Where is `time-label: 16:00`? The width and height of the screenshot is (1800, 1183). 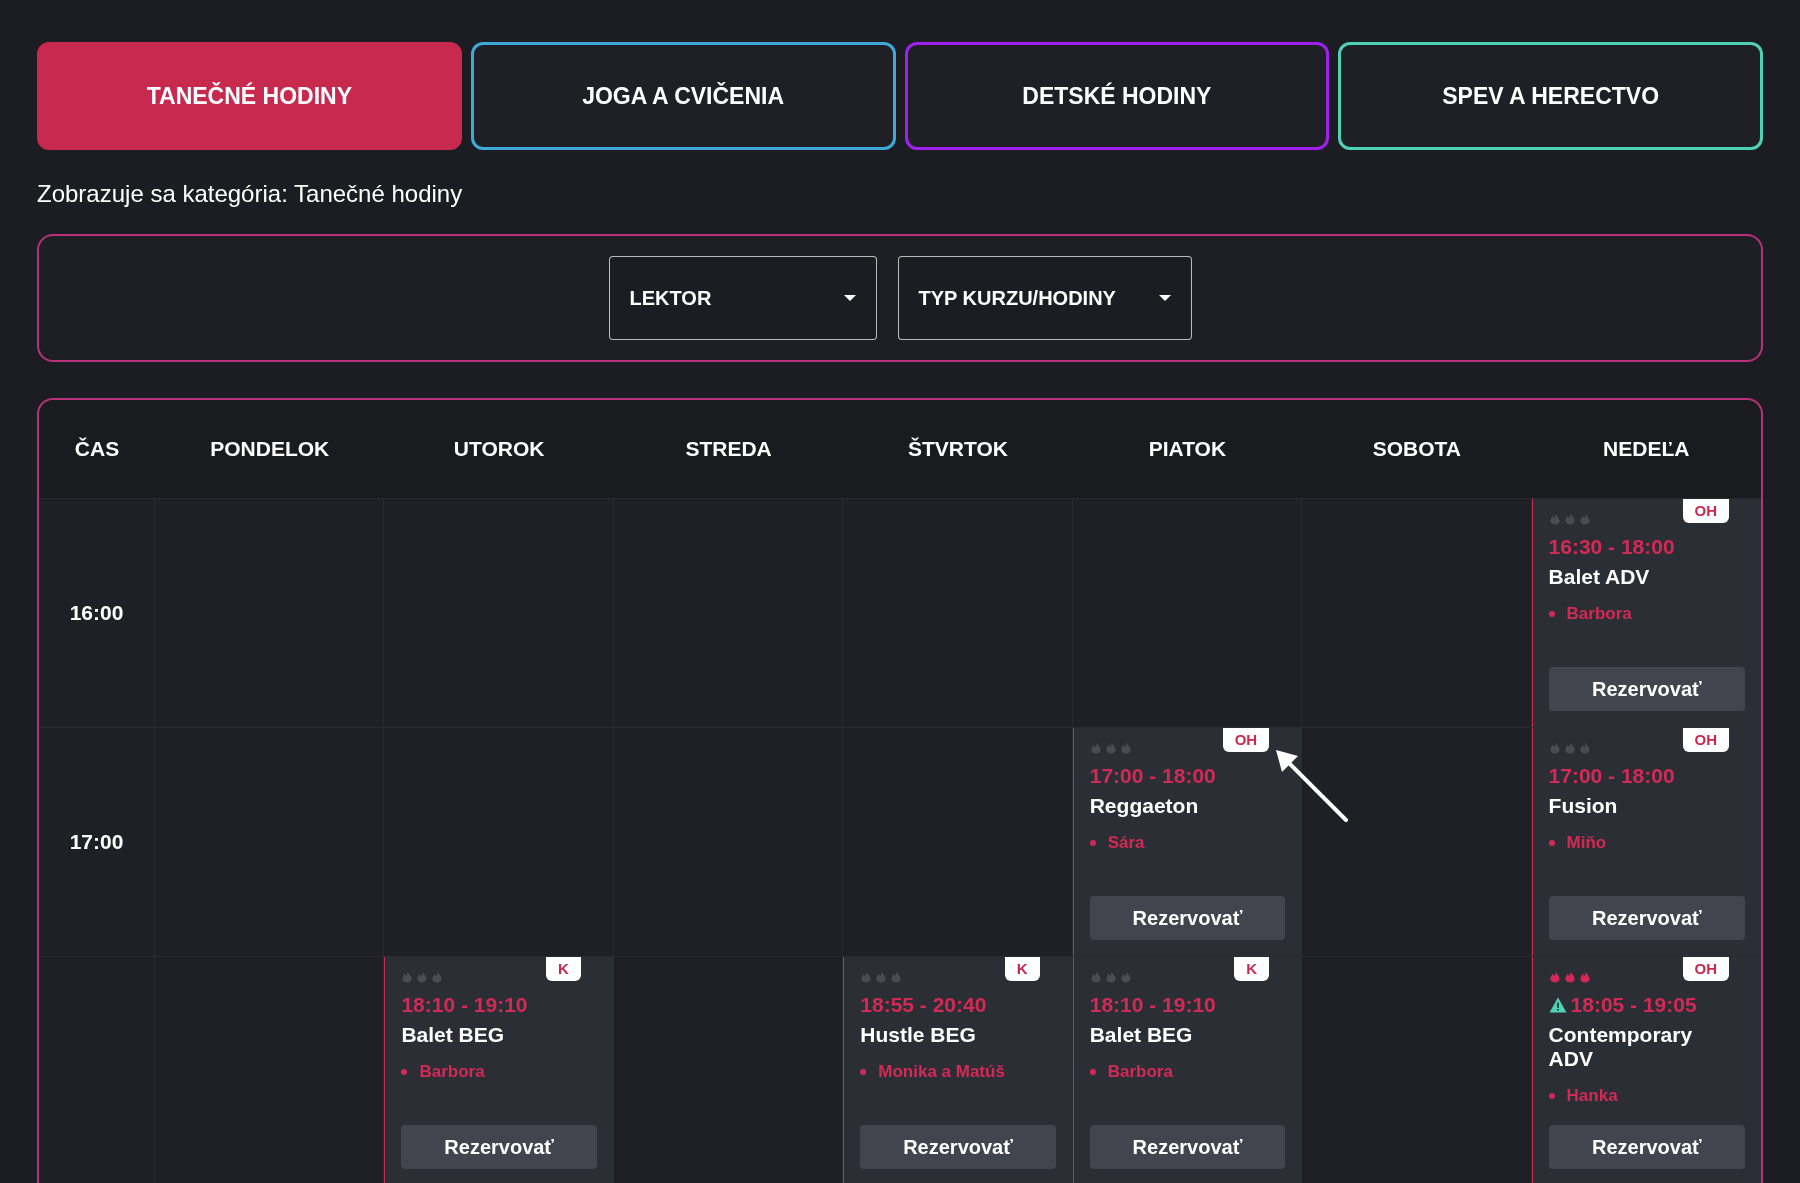 time-label: 16:00 is located at coordinates (96, 613).